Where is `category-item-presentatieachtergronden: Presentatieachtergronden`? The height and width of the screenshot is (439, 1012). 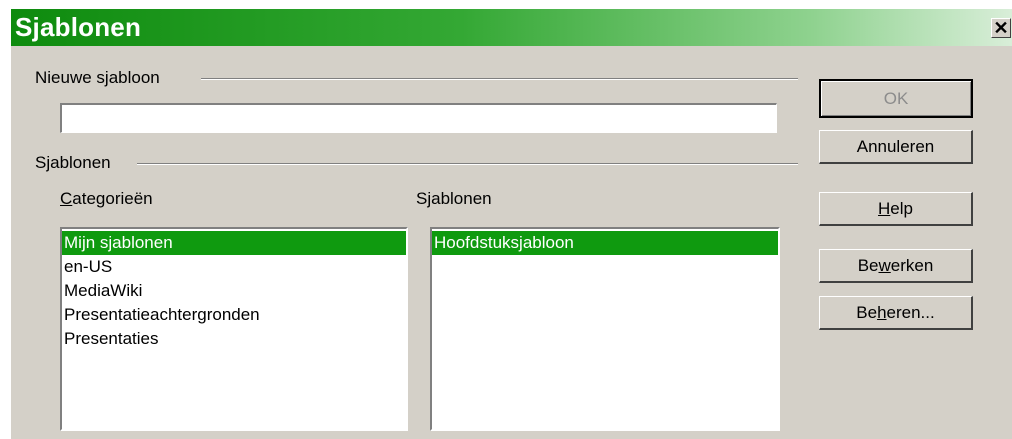
category-item-presentatieachtergronden: Presentatieachtergronden is located at coordinates (234, 315).